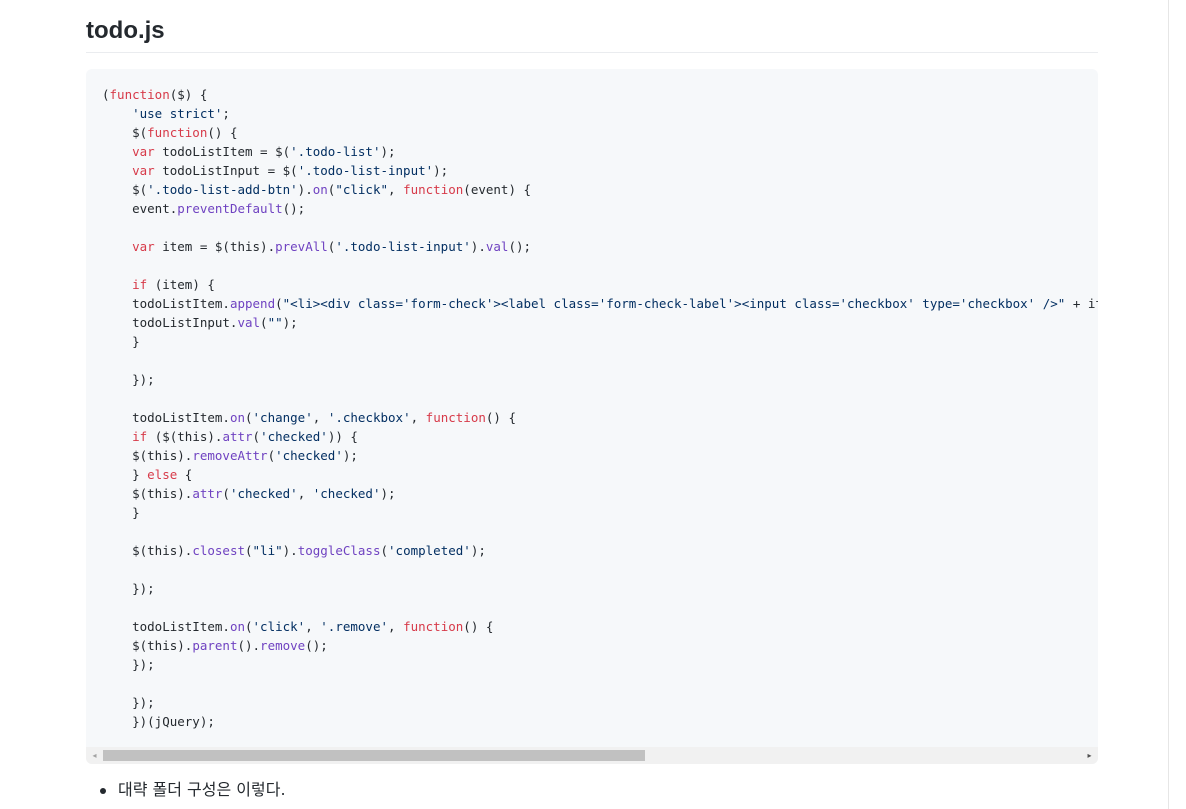 Image resolution: width=1186 pixels, height=809 pixels. Describe the element at coordinates (600, 721) in the screenshot. I see `code-line: })(jQuery);` at that location.